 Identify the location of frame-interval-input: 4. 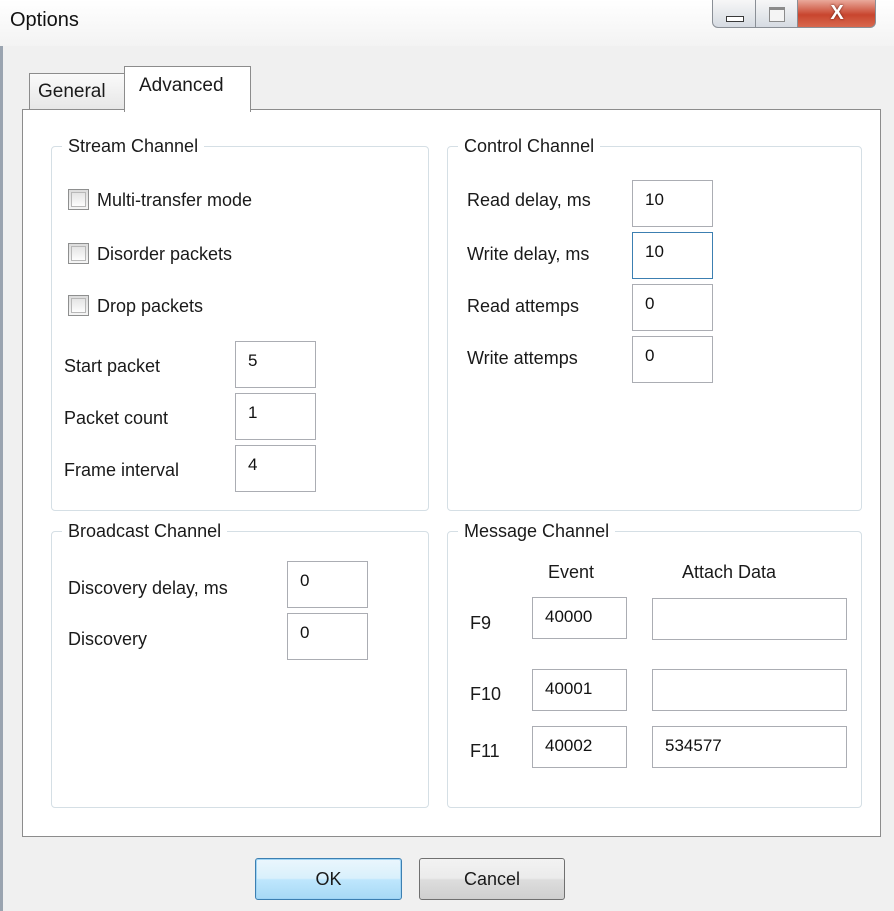
(275, 468).